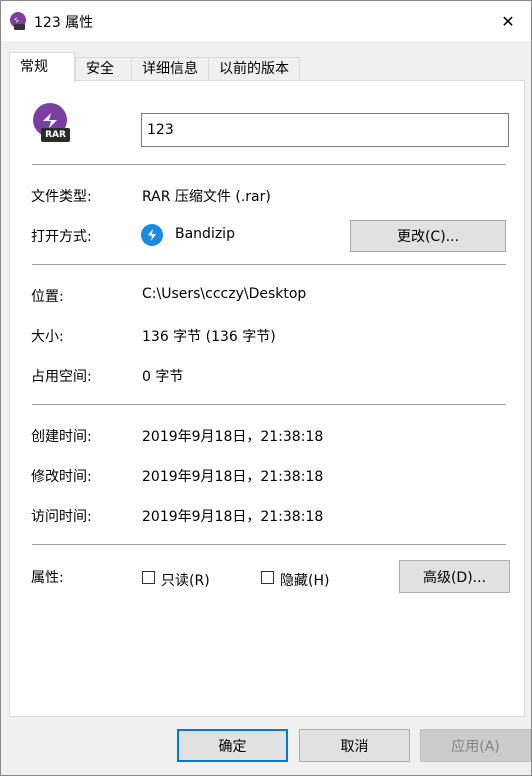  Describe the element at coordinates (354, 745) in the screenshot. I see `cancel-button: 取消` at that location.